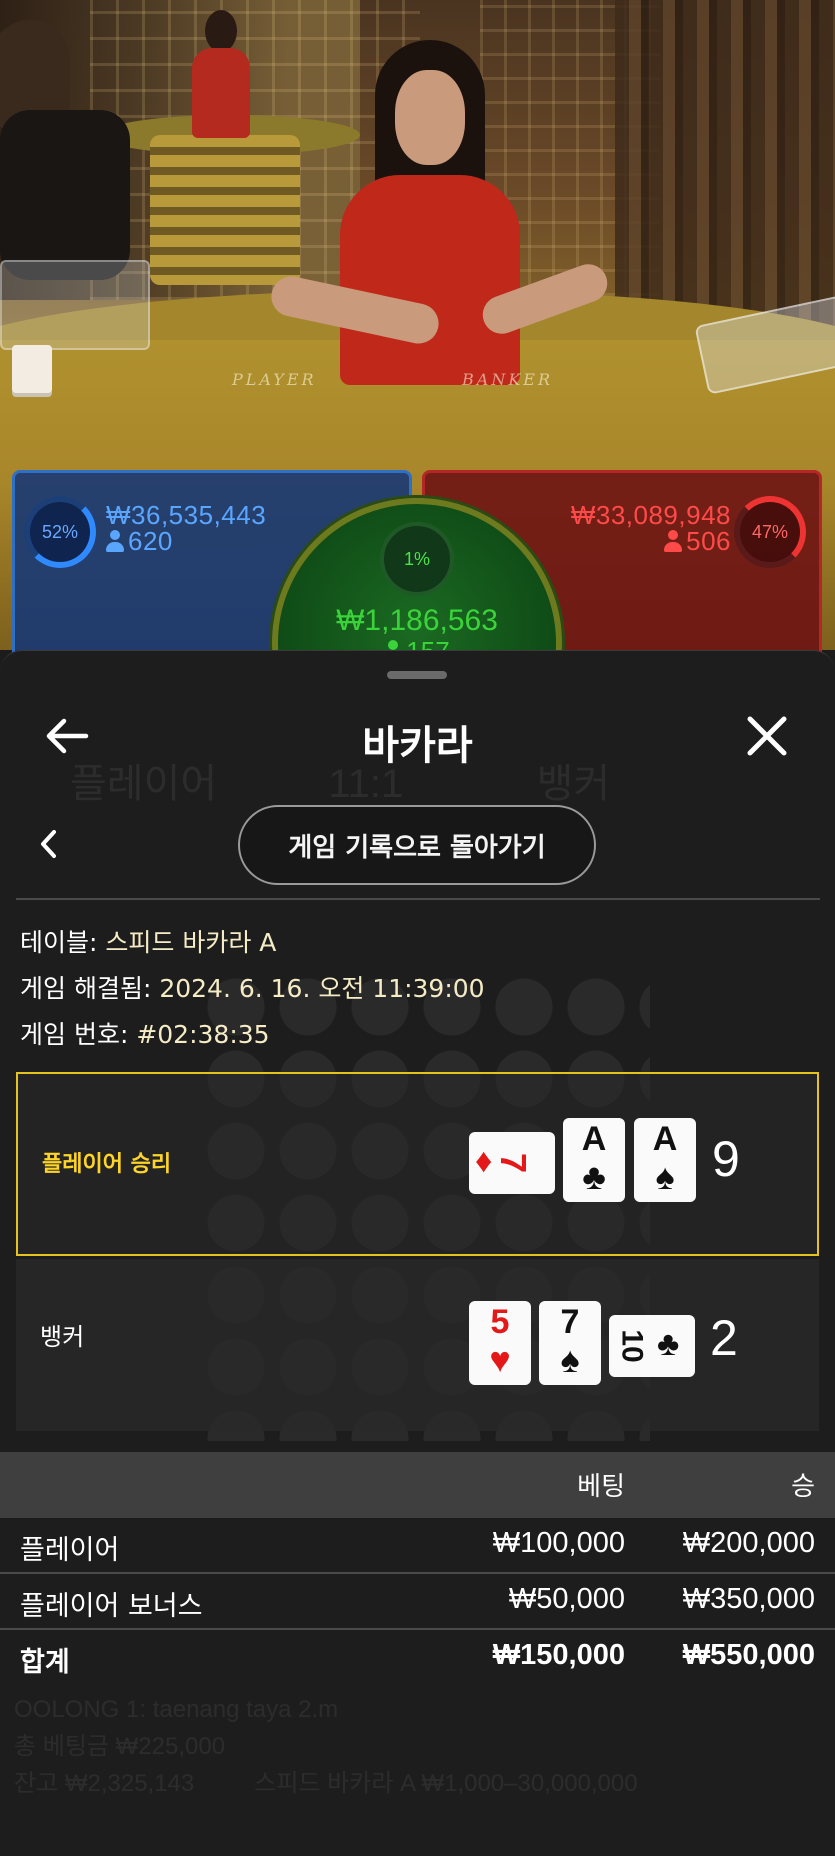 The image size is (835, 1856). I want to click on player-result-label: 플레이어 승리, so click(107, 1164).